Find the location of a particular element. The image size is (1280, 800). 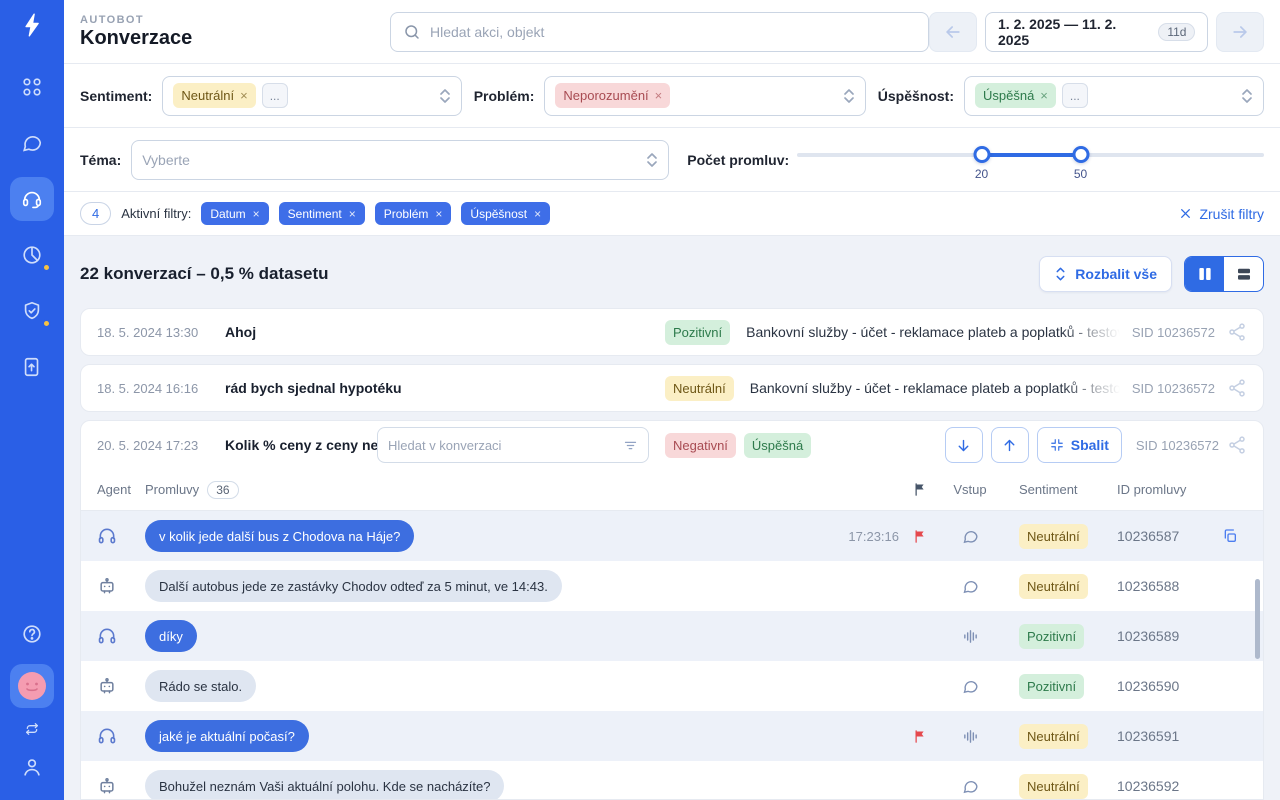

arrow-right-icon is located at coordinates (1240, 32).